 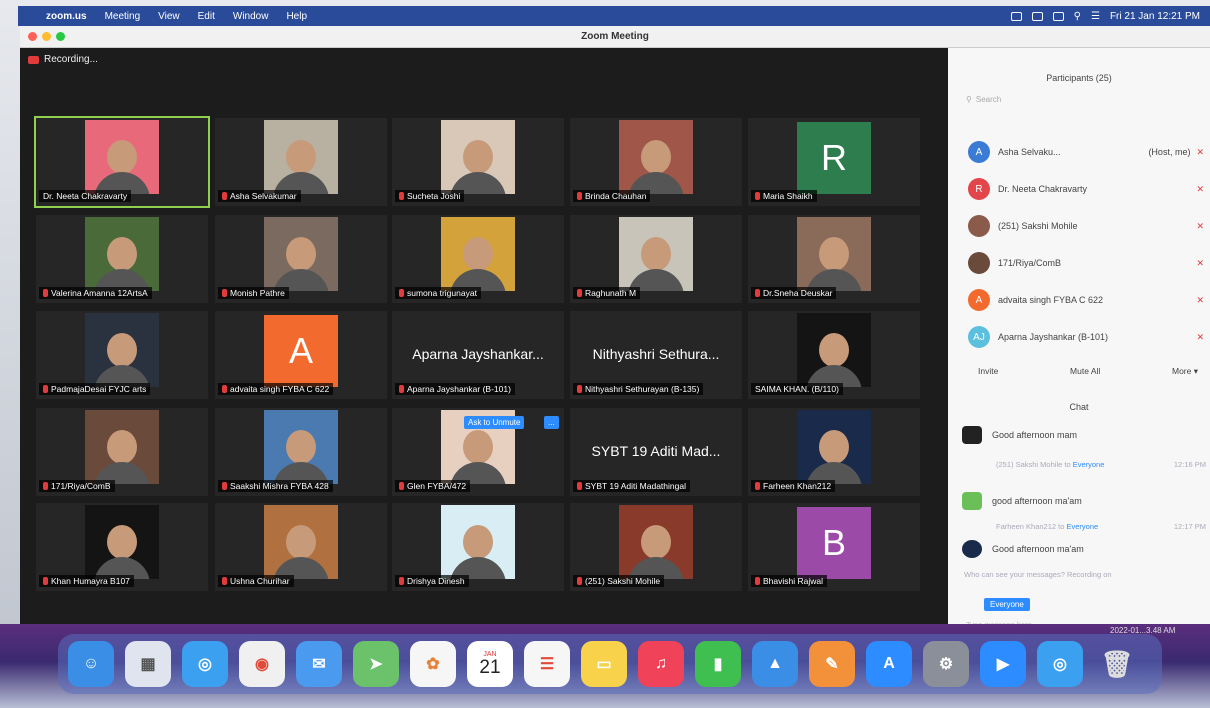 I want to click on notes-icon: ▭, so click(x=604, y=664).